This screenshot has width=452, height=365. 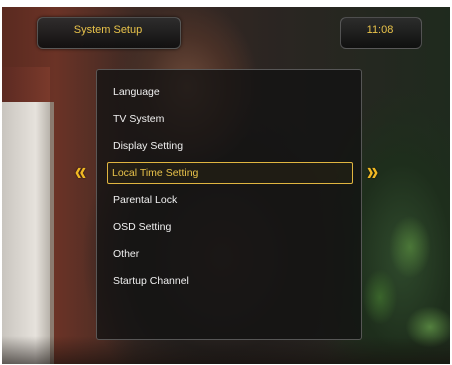 What do you see at coordinates (142, 227) in the screenshot?
I see `menu-item-osd-setting: OSD Setting` at bounding box center [142, 227].